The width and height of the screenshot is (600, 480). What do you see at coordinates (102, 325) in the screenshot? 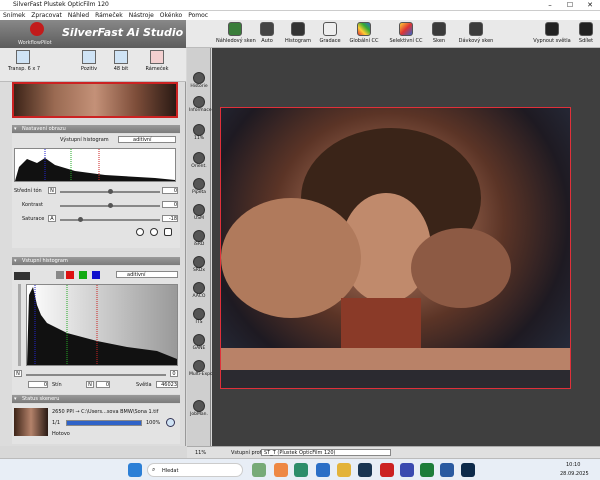
I see `input-histogram` at bounding box center [102, 325].